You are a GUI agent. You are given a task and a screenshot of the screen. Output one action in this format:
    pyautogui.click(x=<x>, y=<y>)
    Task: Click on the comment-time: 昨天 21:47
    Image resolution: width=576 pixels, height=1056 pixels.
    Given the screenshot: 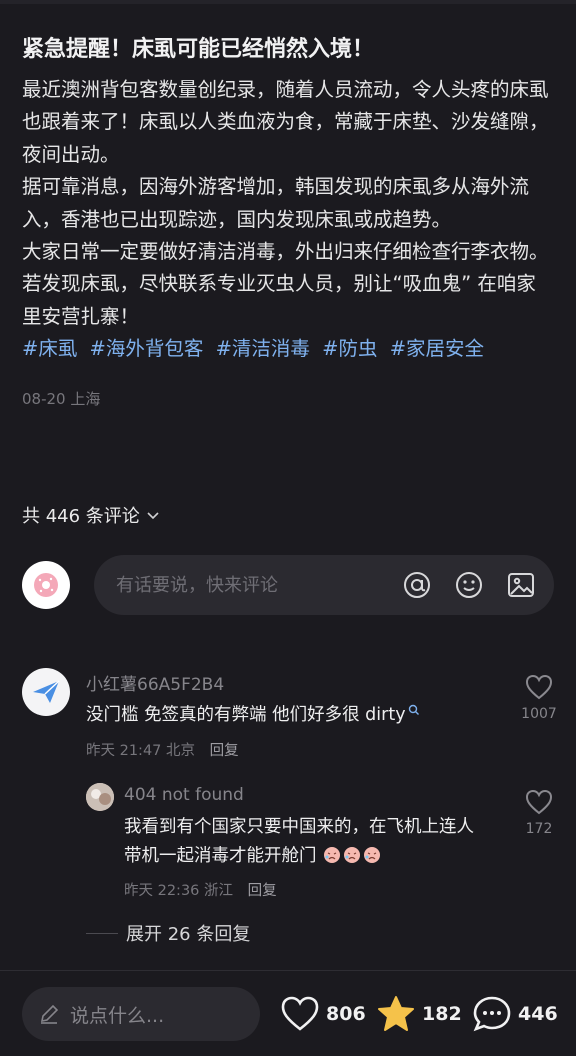 What is the action you would take?
    pyautogui.click(x=124, y=751)
    